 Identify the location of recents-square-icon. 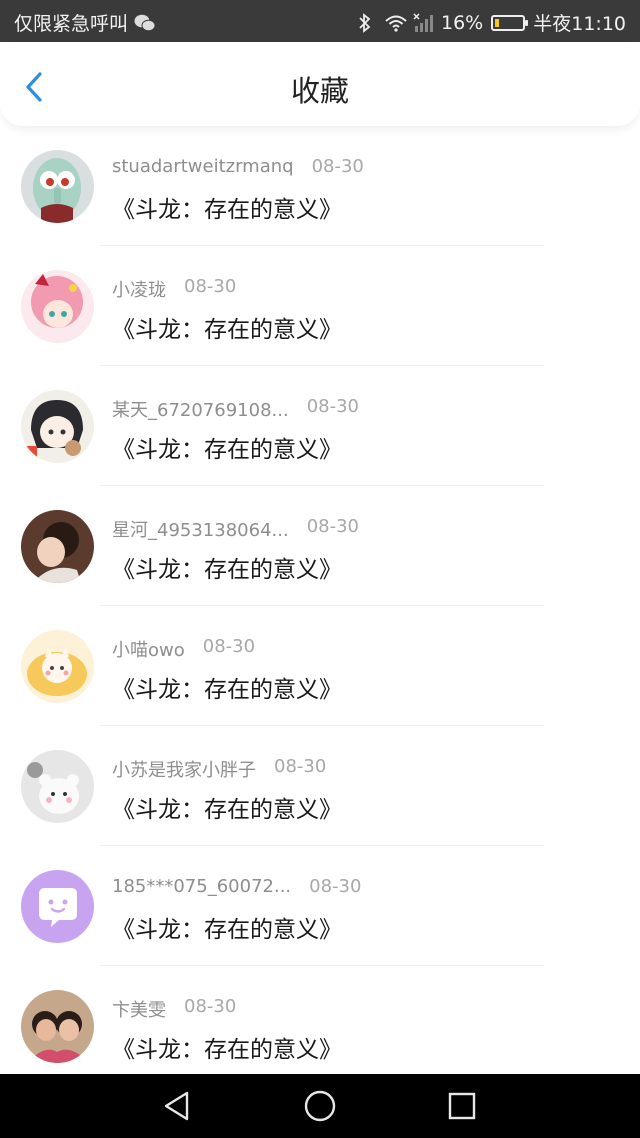
(462, 1106).